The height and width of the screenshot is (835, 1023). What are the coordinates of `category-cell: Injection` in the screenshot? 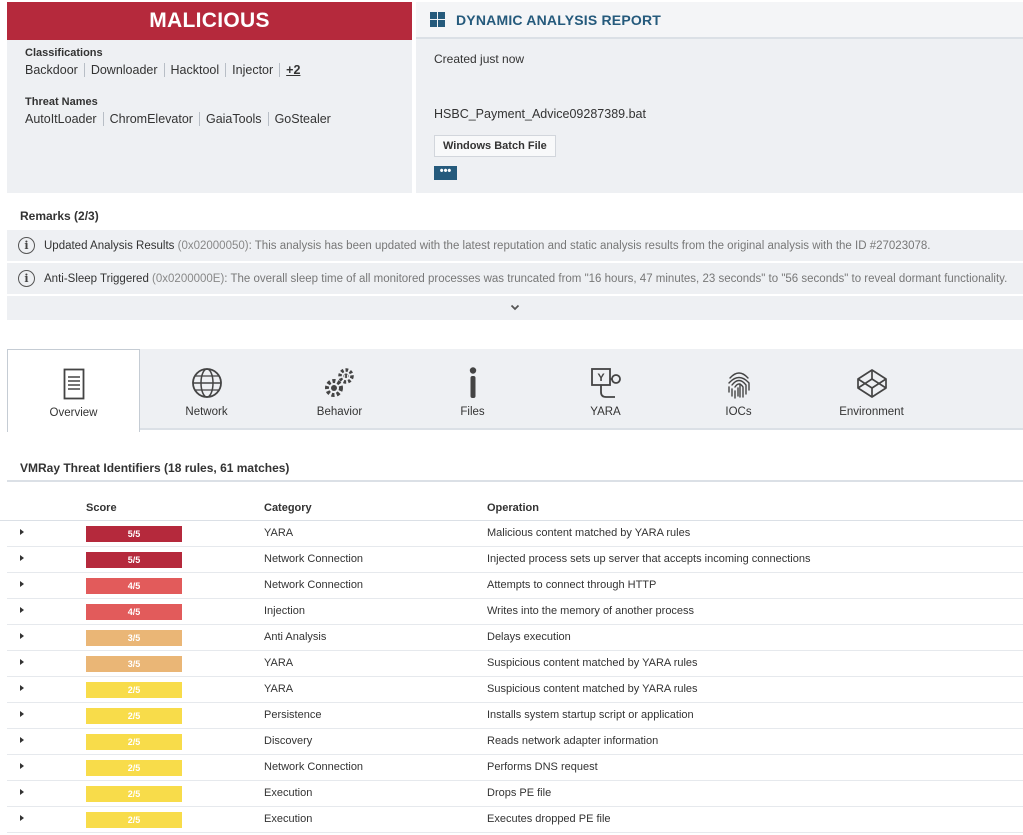 It's located at (284, 611).